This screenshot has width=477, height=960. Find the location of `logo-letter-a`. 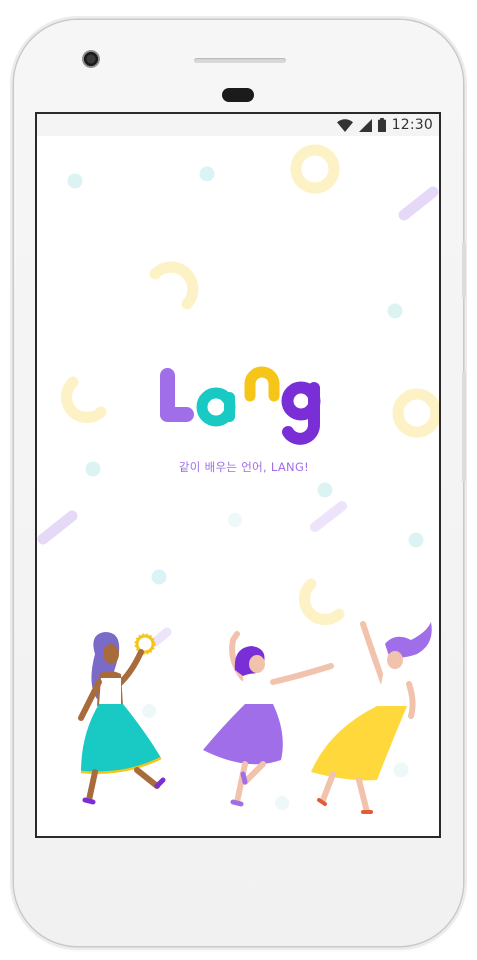

logo-letter-a is located at coordinates (216, 407).